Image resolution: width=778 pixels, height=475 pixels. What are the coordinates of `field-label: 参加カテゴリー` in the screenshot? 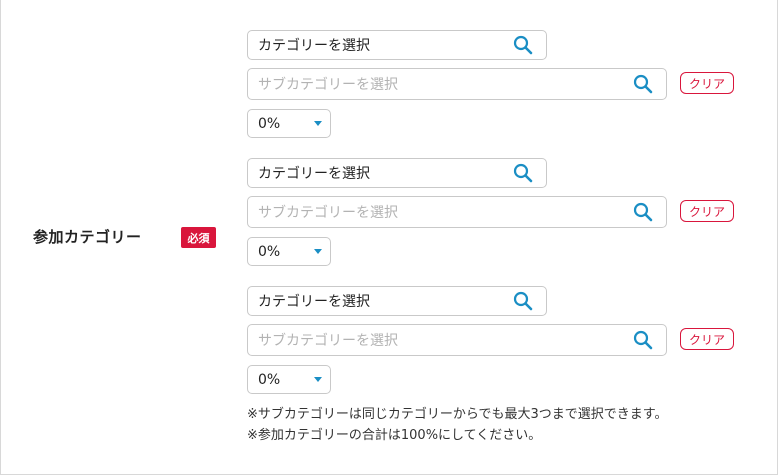 It's located at (87, 237).